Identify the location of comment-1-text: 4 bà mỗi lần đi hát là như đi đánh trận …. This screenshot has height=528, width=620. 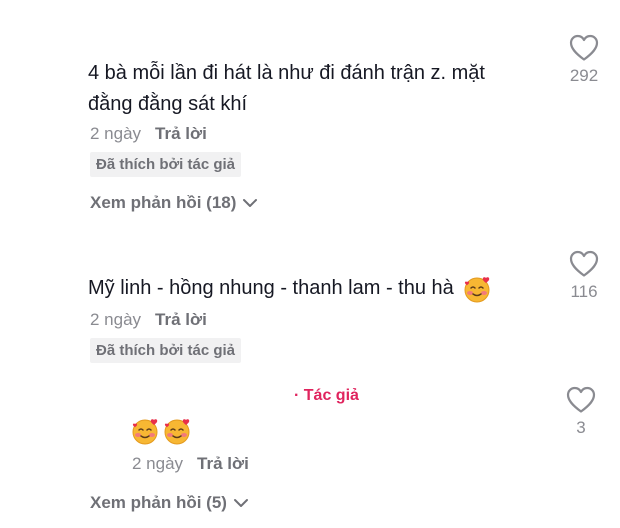
(286, 89).